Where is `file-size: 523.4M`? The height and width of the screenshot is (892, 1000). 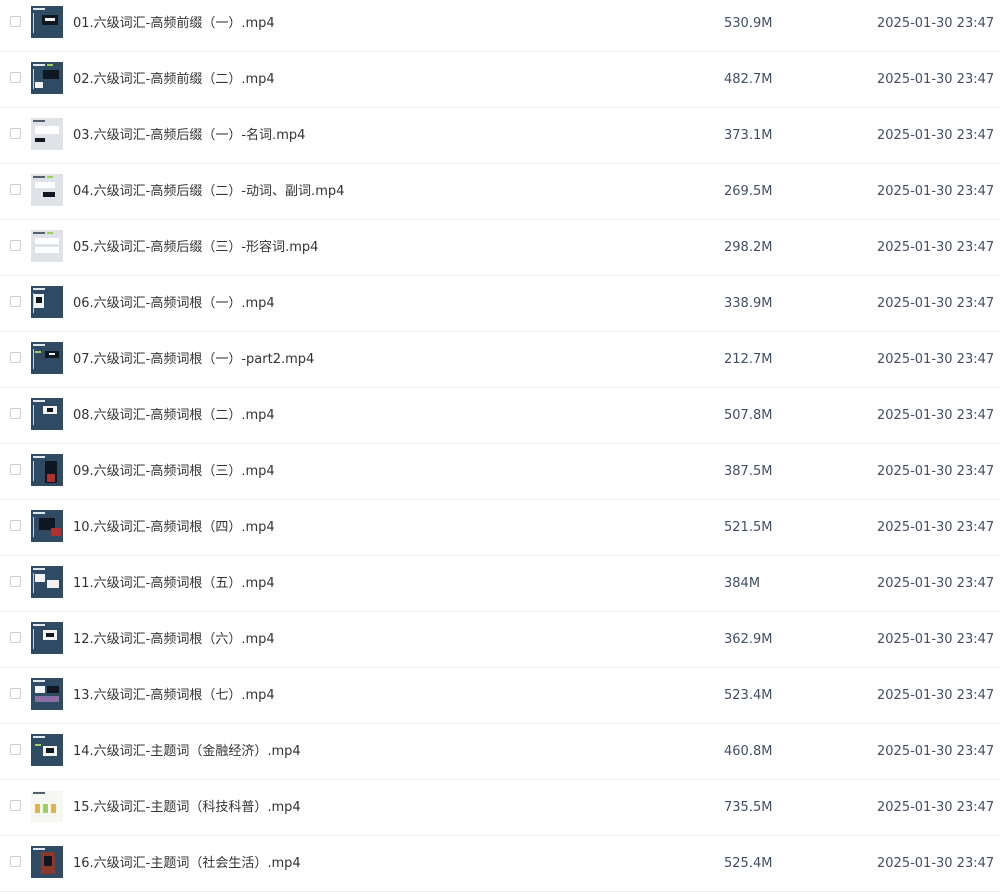 file-size: 523.4M is located at coordinates (748, 695).